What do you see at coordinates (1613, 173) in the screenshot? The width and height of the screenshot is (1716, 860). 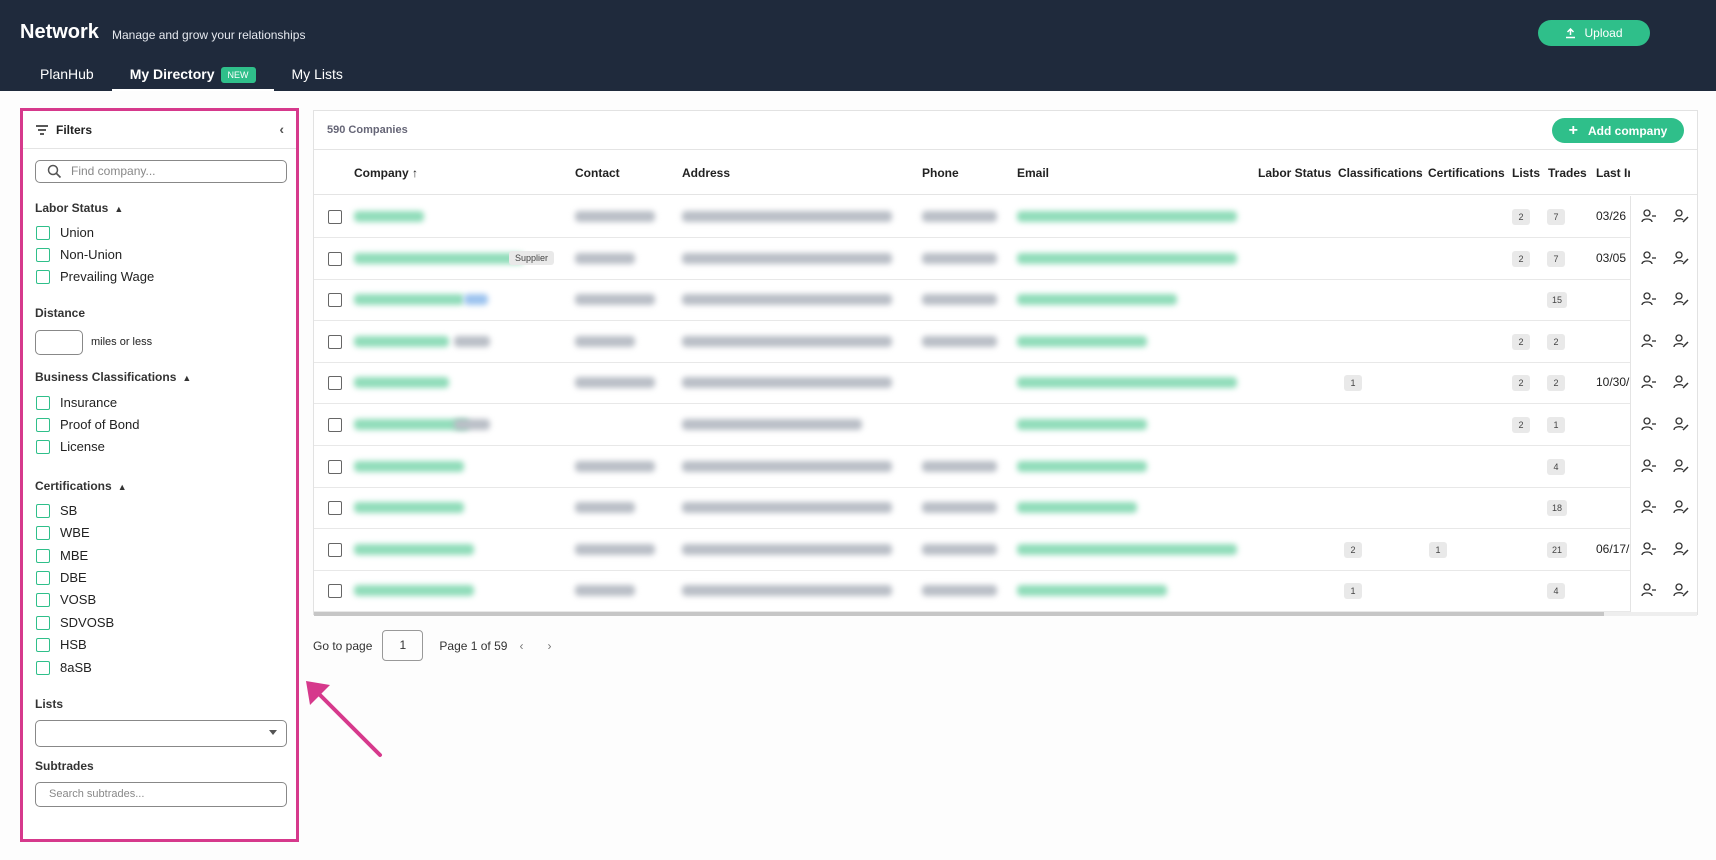 I see `col-last-interaction: Last In` at bounding box center [1613, 173].